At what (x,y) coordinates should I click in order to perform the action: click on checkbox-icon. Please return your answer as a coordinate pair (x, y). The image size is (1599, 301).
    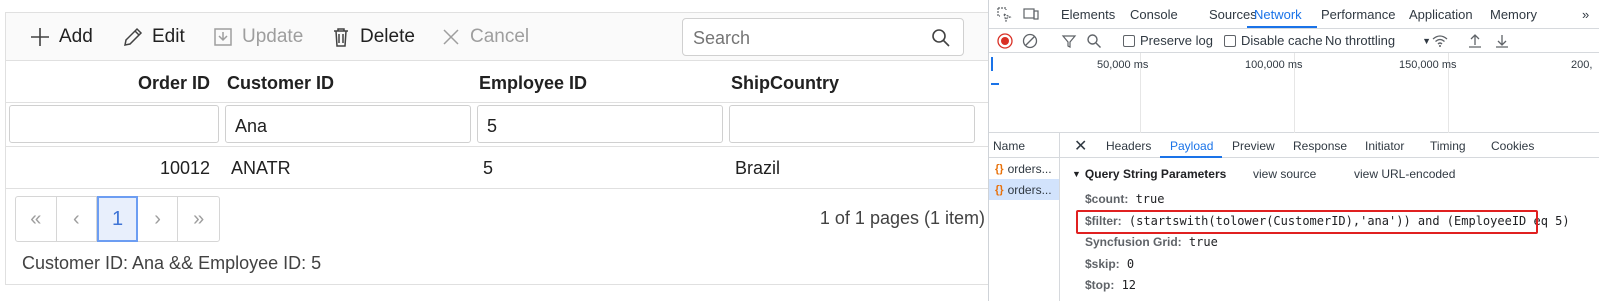
    Looking at the image, I should click on (1129, 40).